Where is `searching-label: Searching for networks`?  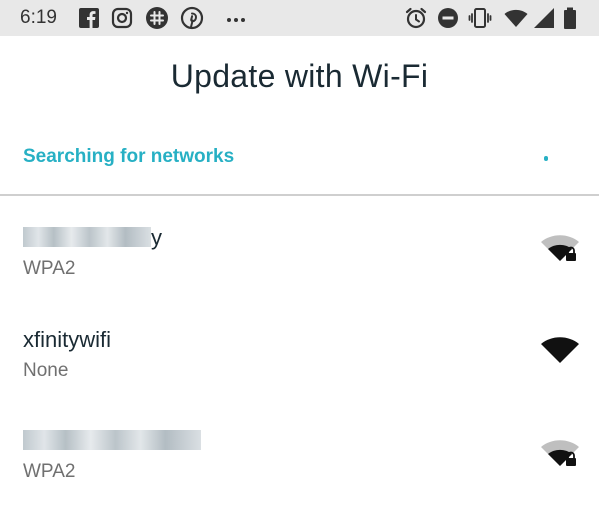 searching-label: Searching for networks is located at coordinates (129, 156).